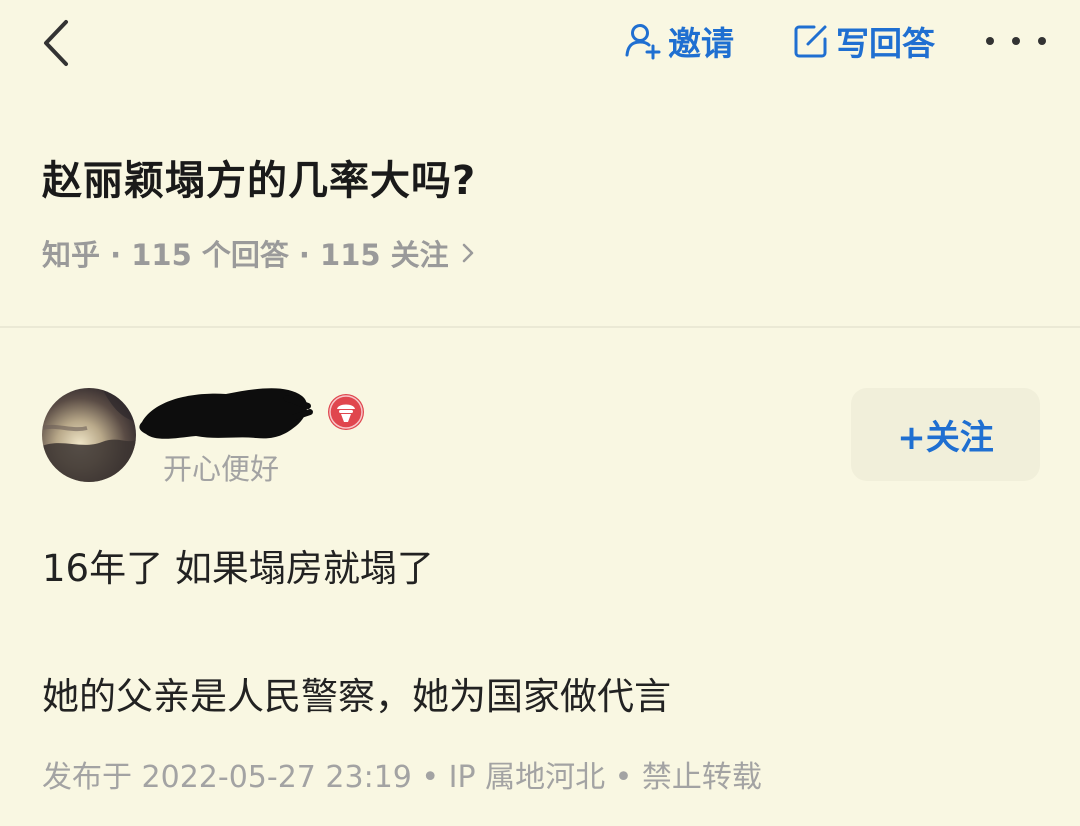 The width and height of the screenshot is (1080, 826). What do you see at coordinates (540, 327) in the screenshot?
I see `section-divider` at bounding box center [540, 327].